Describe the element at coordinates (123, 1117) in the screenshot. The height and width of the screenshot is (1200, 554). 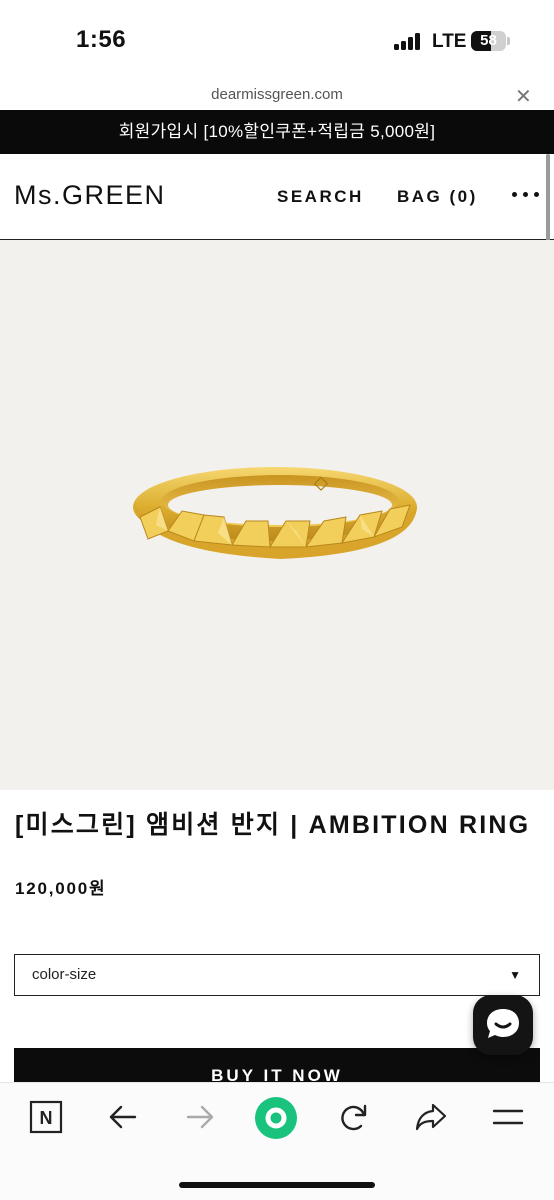
I see `back-arrow-icon` at that location.